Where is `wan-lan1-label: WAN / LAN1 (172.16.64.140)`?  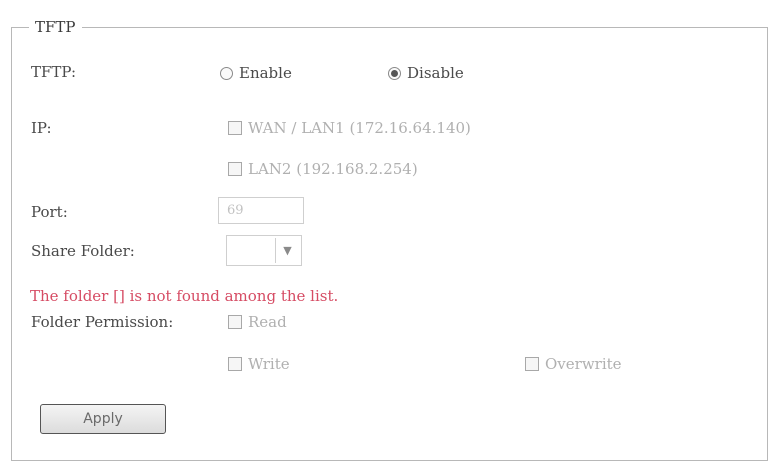 wan-lan1-label: WAN / LAN1 (172.16.64.140) is located at coordinates (359, 128).